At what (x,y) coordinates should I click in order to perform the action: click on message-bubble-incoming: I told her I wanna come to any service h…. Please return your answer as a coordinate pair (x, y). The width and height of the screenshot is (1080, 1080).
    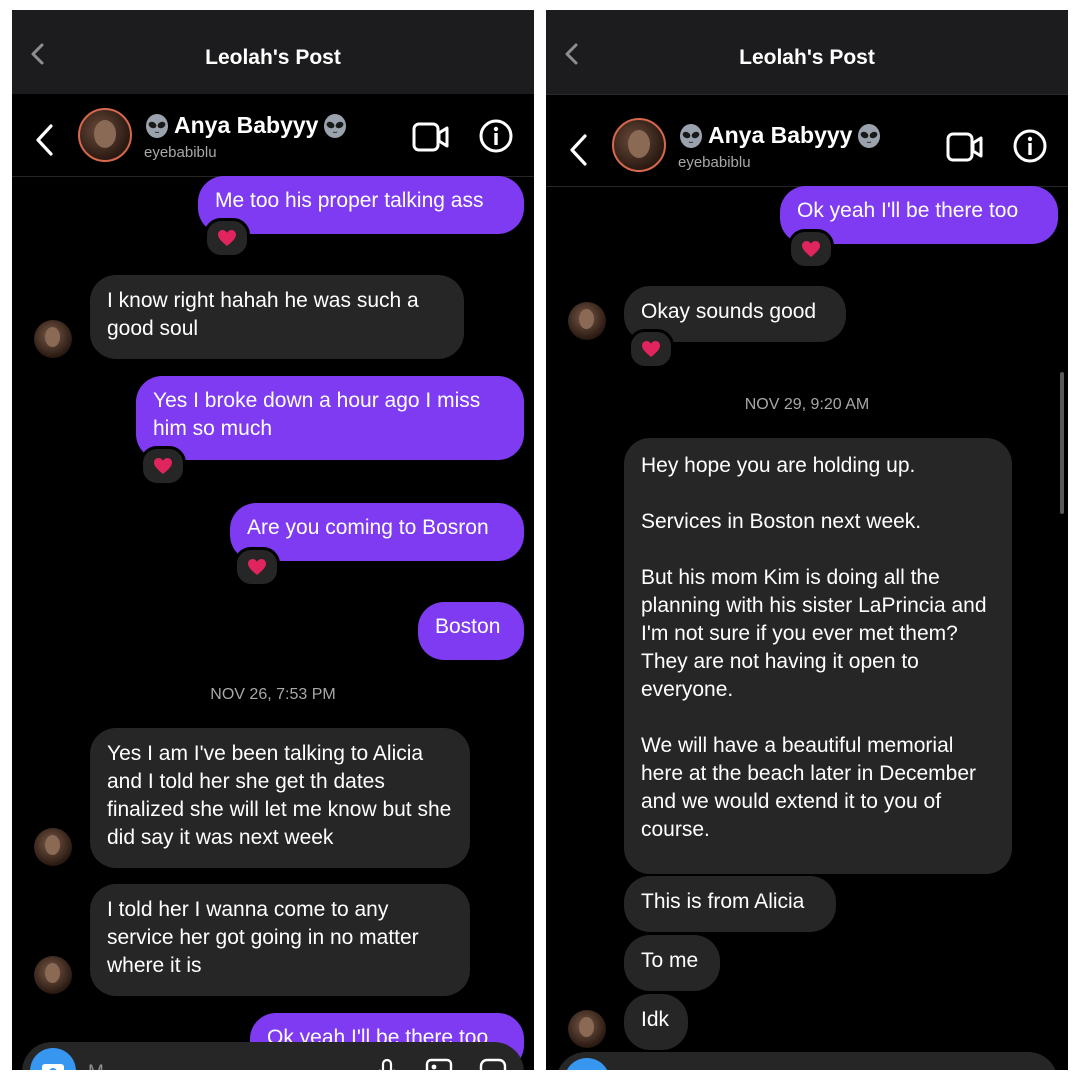
    Looking at the image, I should click on (280, 940).